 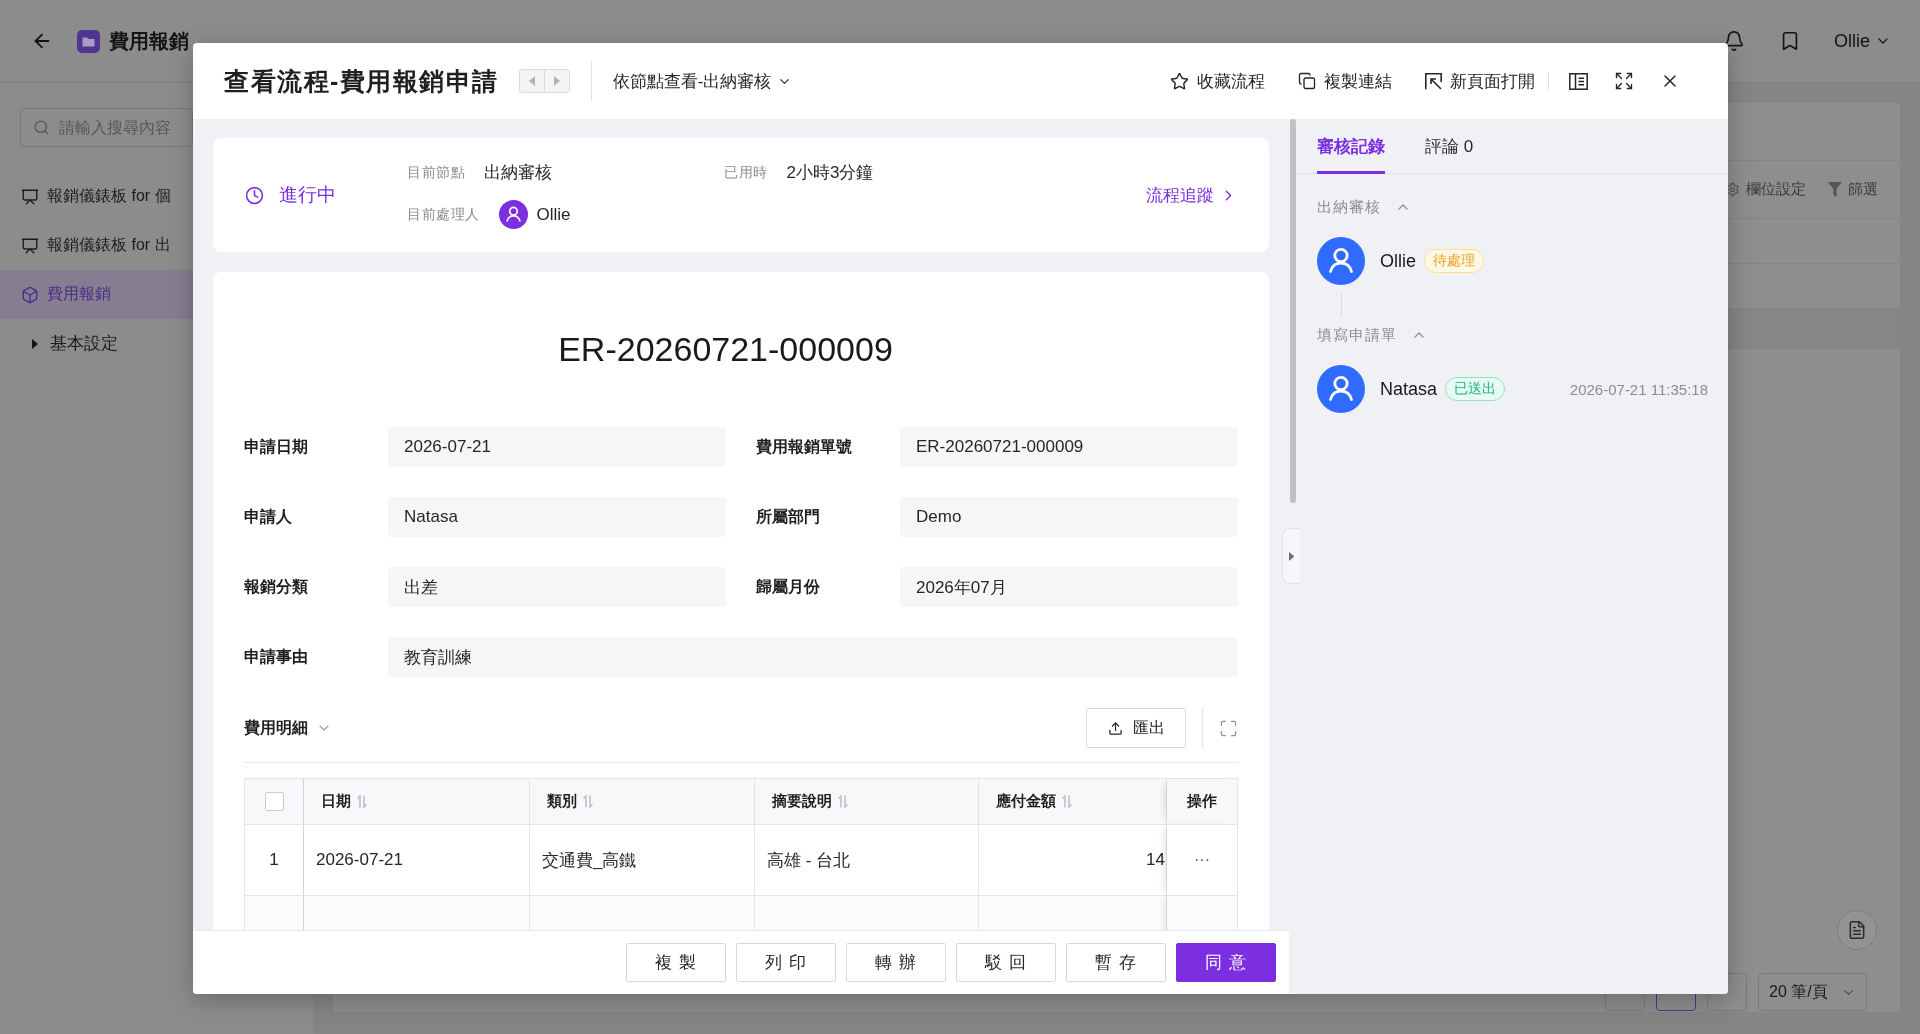 I want to click on gear-icon, so click(x=1732, y=189).